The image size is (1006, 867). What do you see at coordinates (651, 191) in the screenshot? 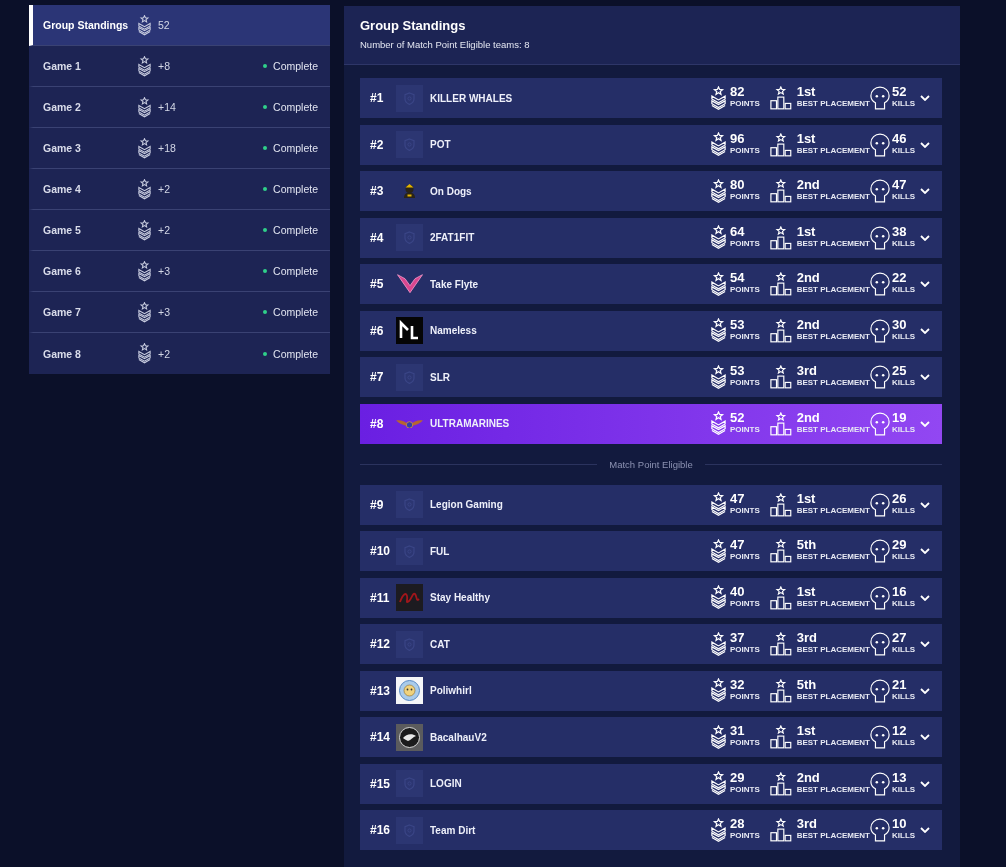
I see `team-row: #3 On Dogs 80 POINTS 2nd BEST PLACEMENT 47 KILLS` at bounding box center [651, 191].